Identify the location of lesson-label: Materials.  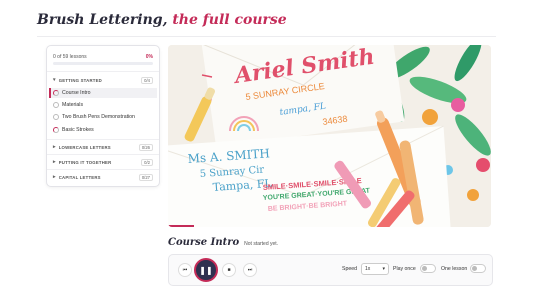
(73, 105).